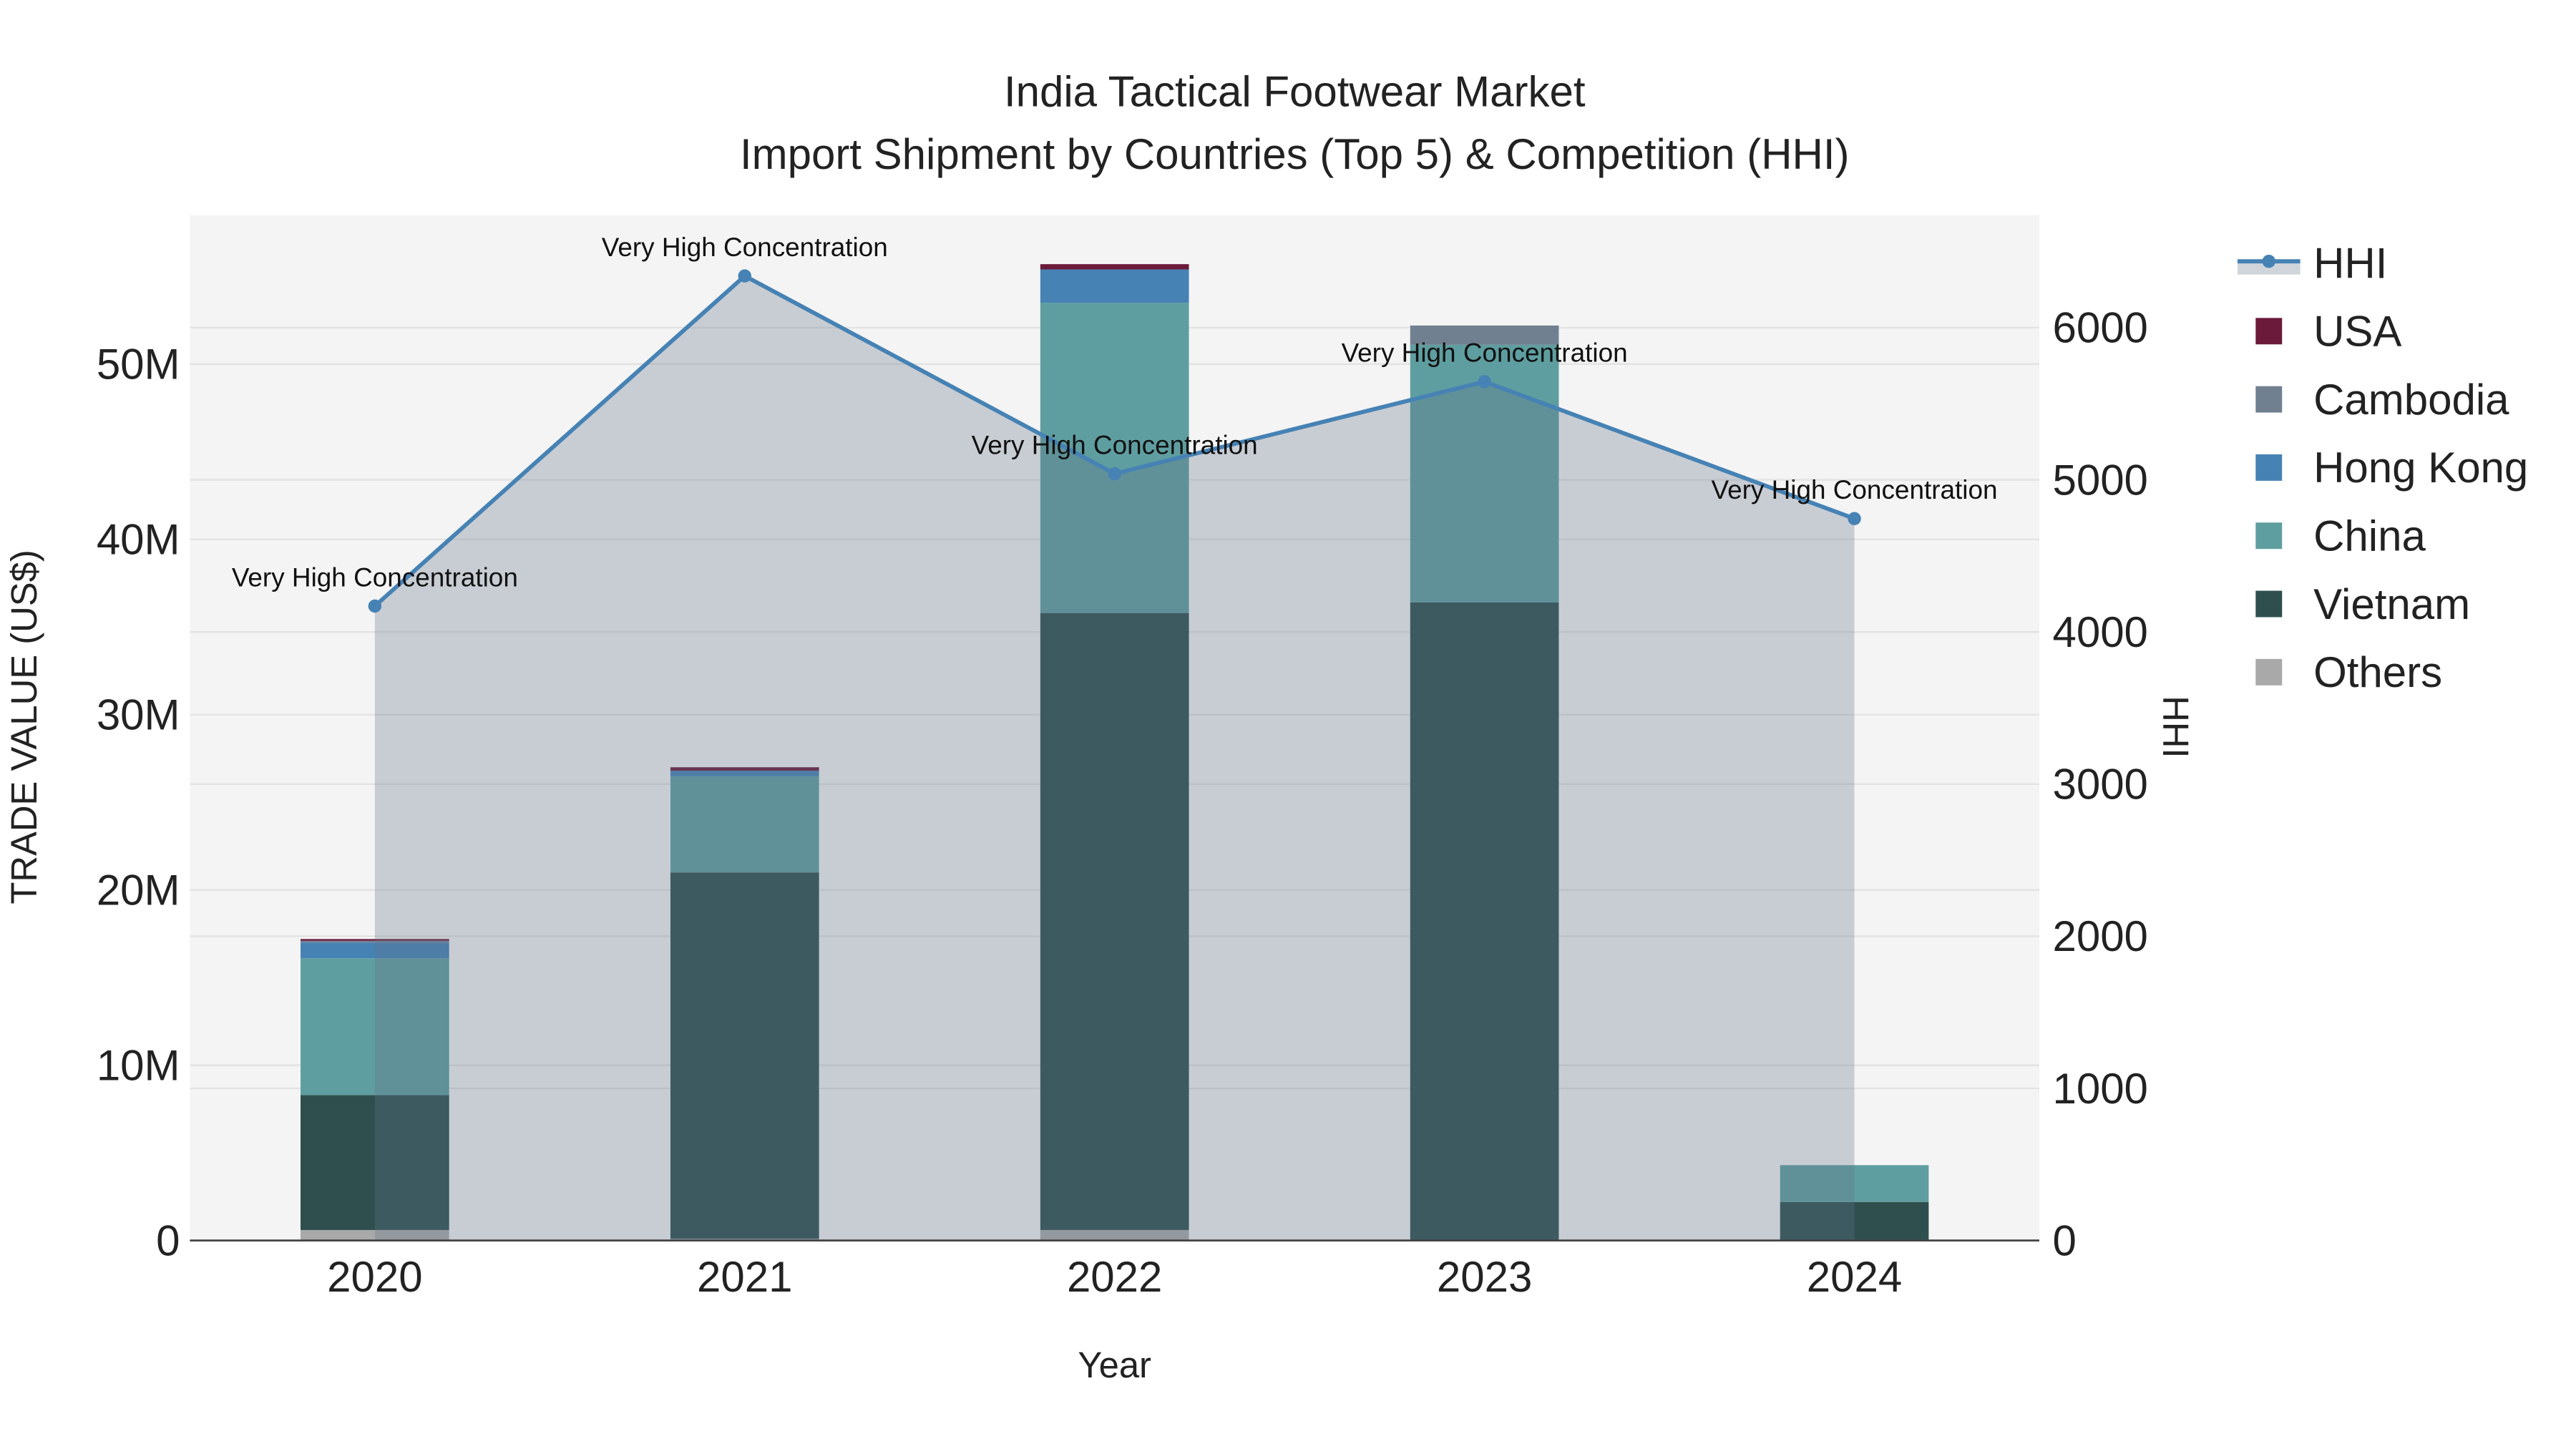 The image size is (2576, 1449). What do you see at coordinates (2099, 328) in the screenshot?
I see `y2-tick-label: 6000` at bounding box center [2099, 328].